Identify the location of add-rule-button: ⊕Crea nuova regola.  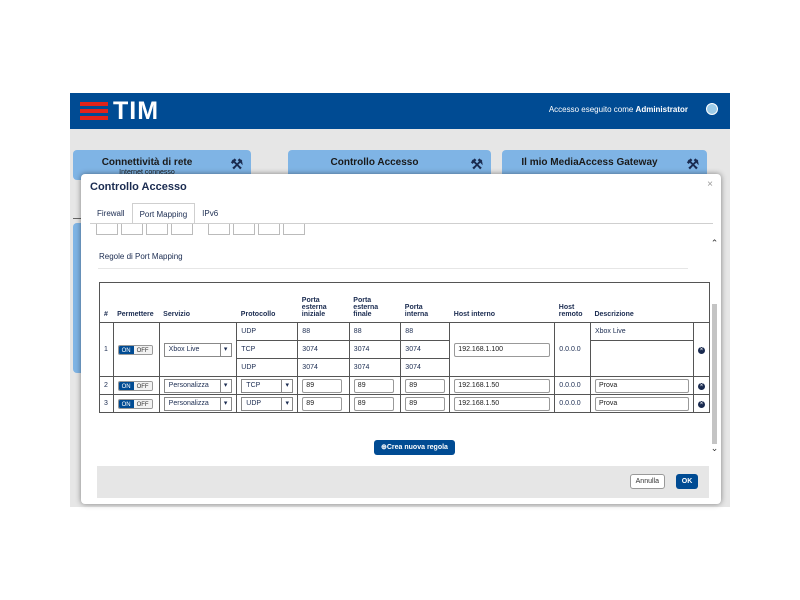
(414, 447).